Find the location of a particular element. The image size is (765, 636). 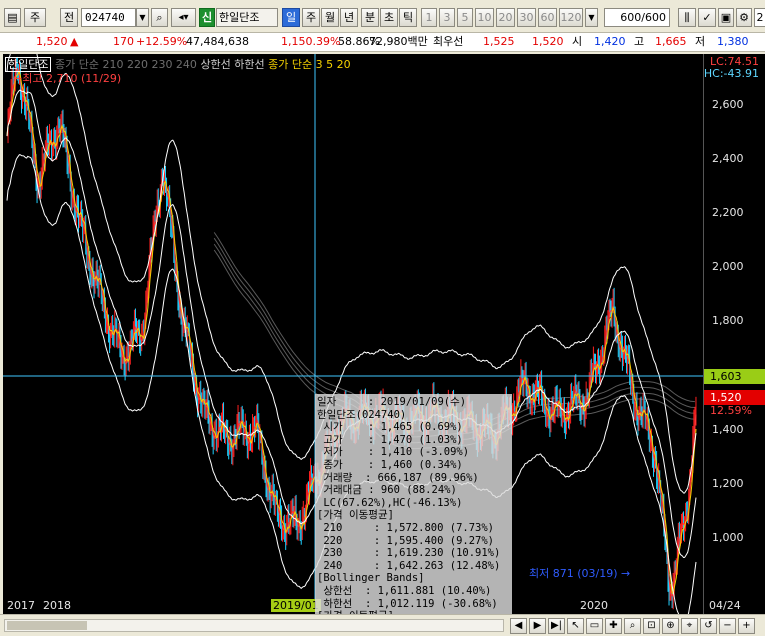

crosshair-price-tag: 1,603 is located at coordinates (734, 376).